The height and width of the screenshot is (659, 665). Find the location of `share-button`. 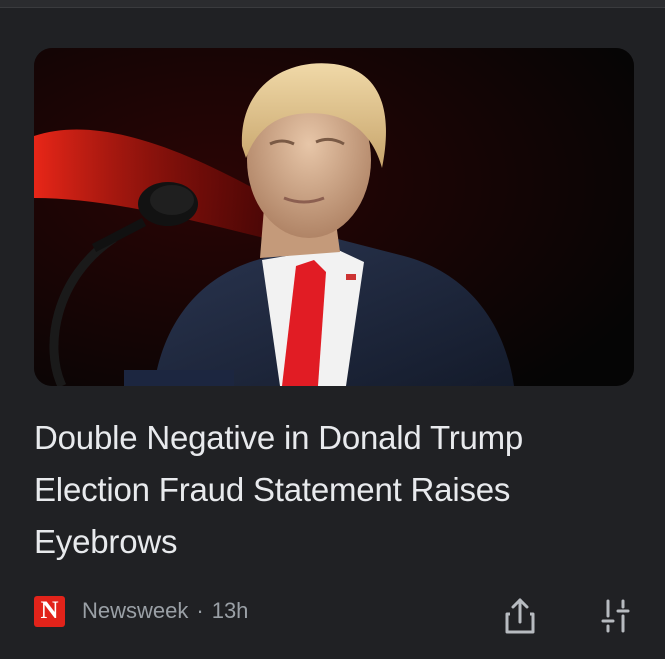

share-button is located at coordinates (520, 616).